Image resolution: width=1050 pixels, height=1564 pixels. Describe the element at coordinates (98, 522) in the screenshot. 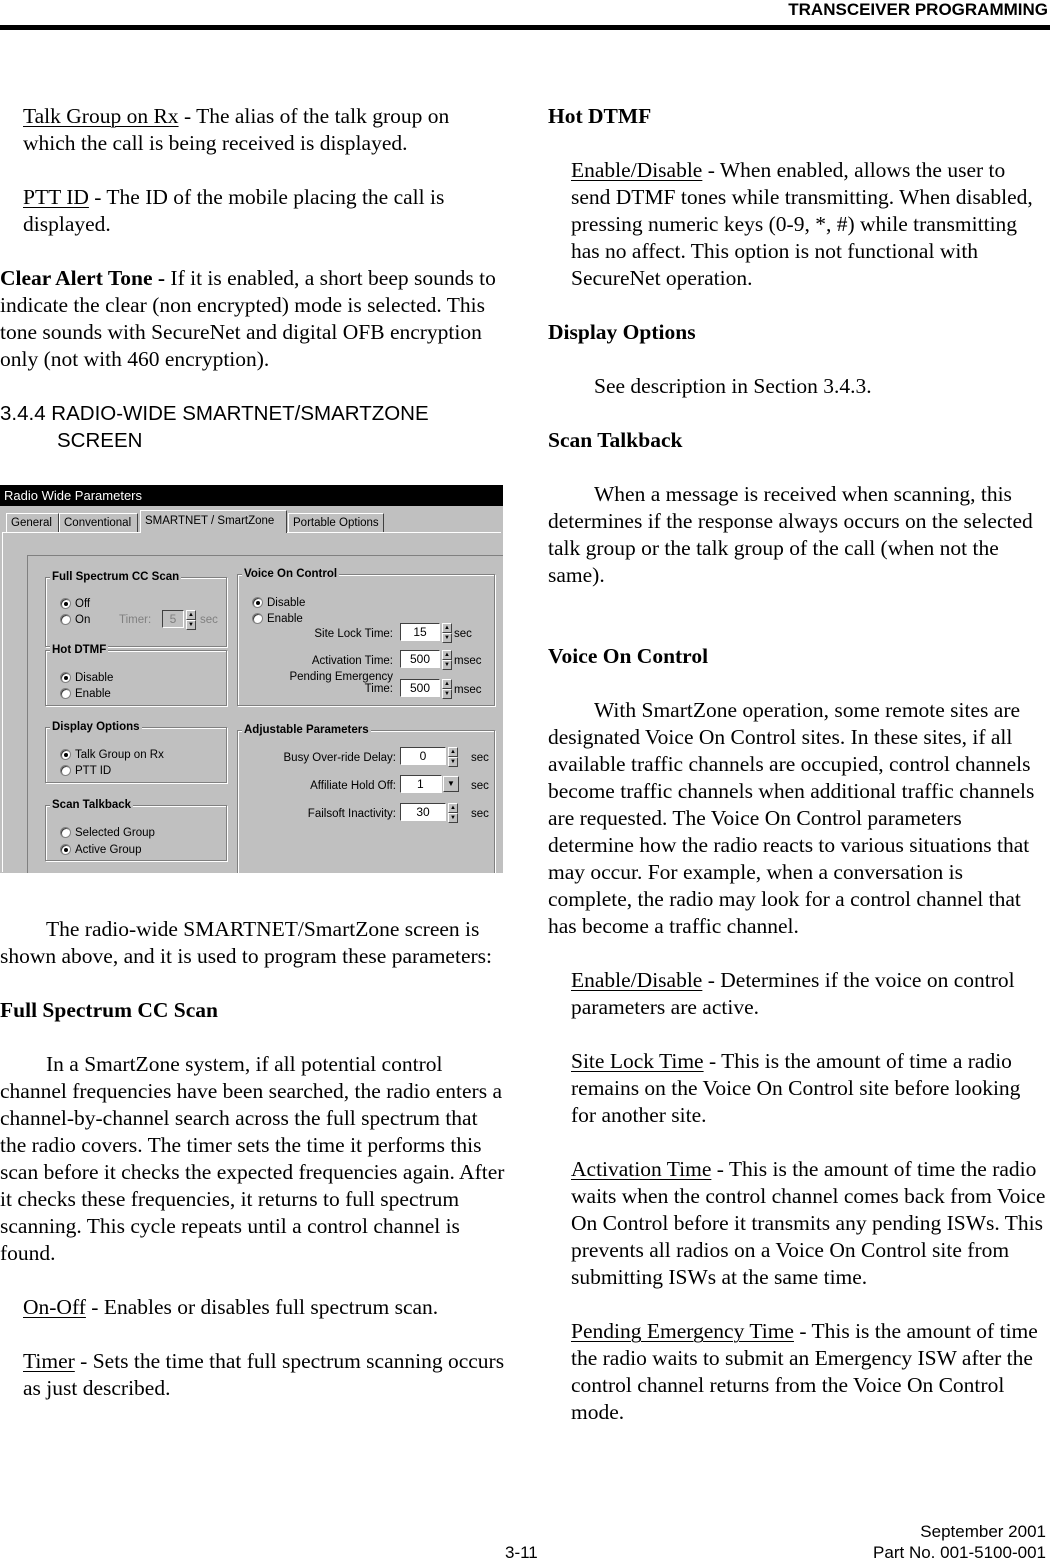

I see `tab-conventional: Conventional` at that location.